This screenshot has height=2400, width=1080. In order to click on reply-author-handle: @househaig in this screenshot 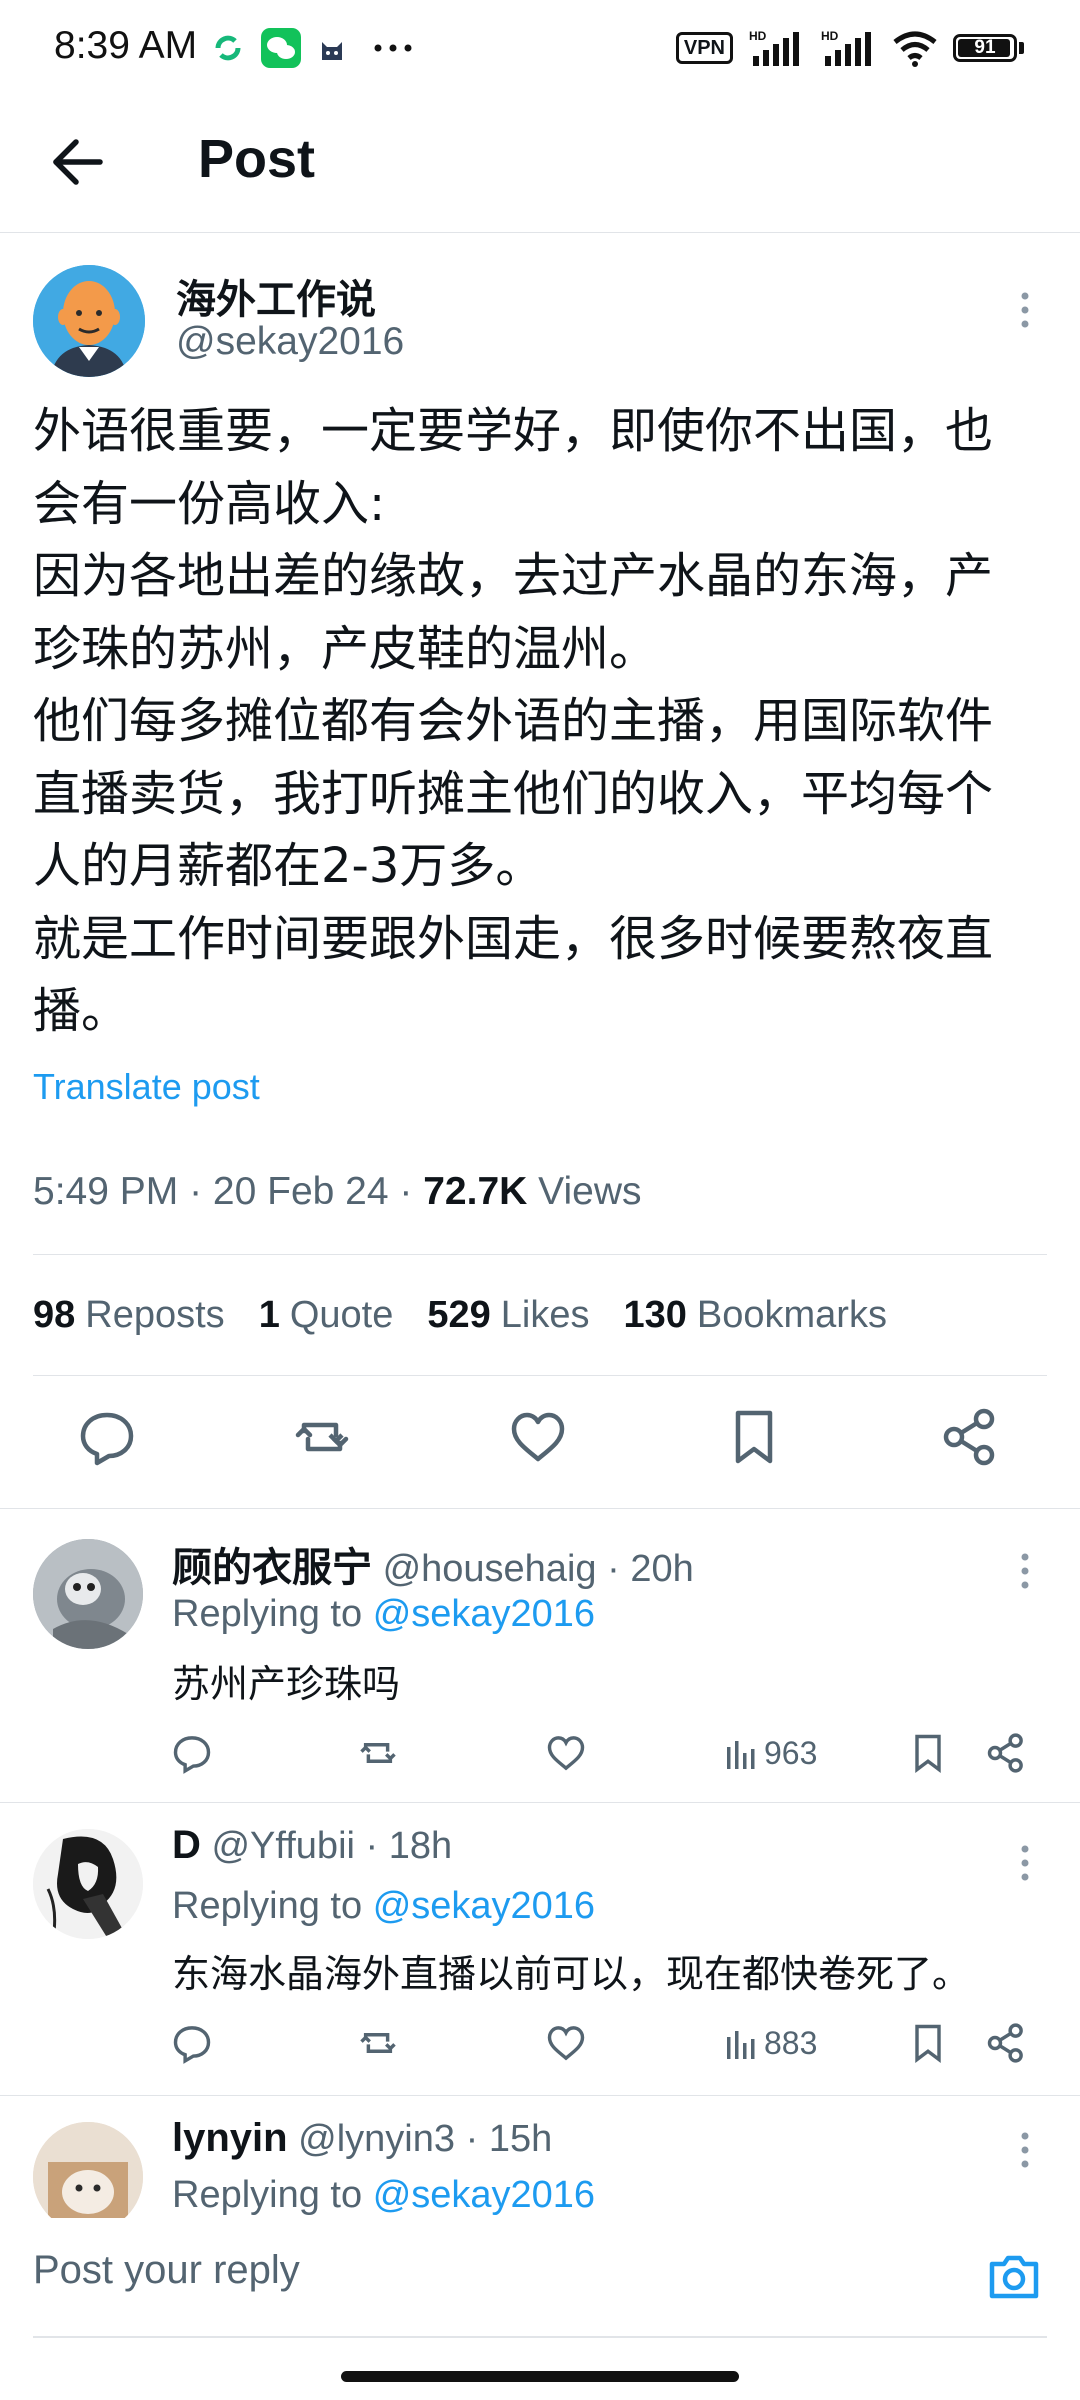, I will do `click(490, 1569)`.